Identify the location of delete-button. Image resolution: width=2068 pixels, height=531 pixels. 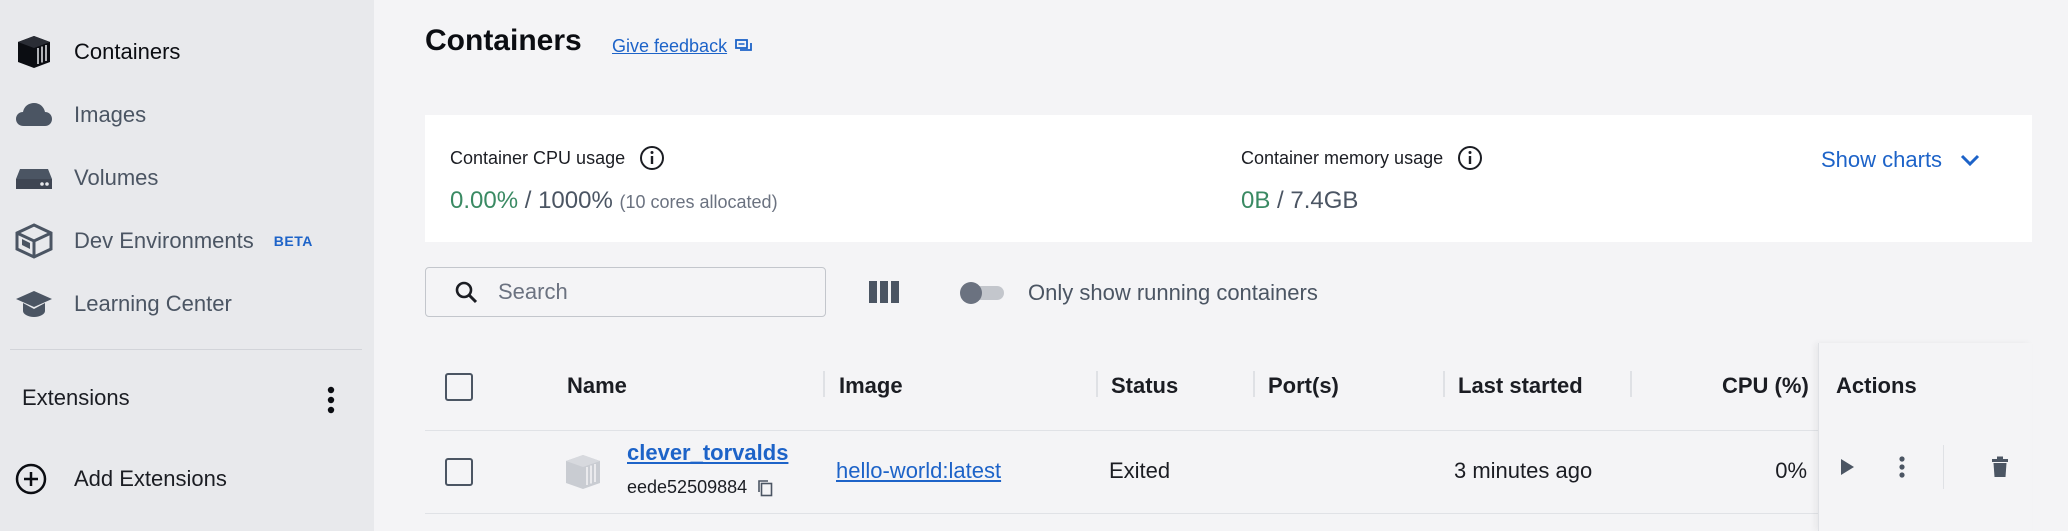
(2000, 467).